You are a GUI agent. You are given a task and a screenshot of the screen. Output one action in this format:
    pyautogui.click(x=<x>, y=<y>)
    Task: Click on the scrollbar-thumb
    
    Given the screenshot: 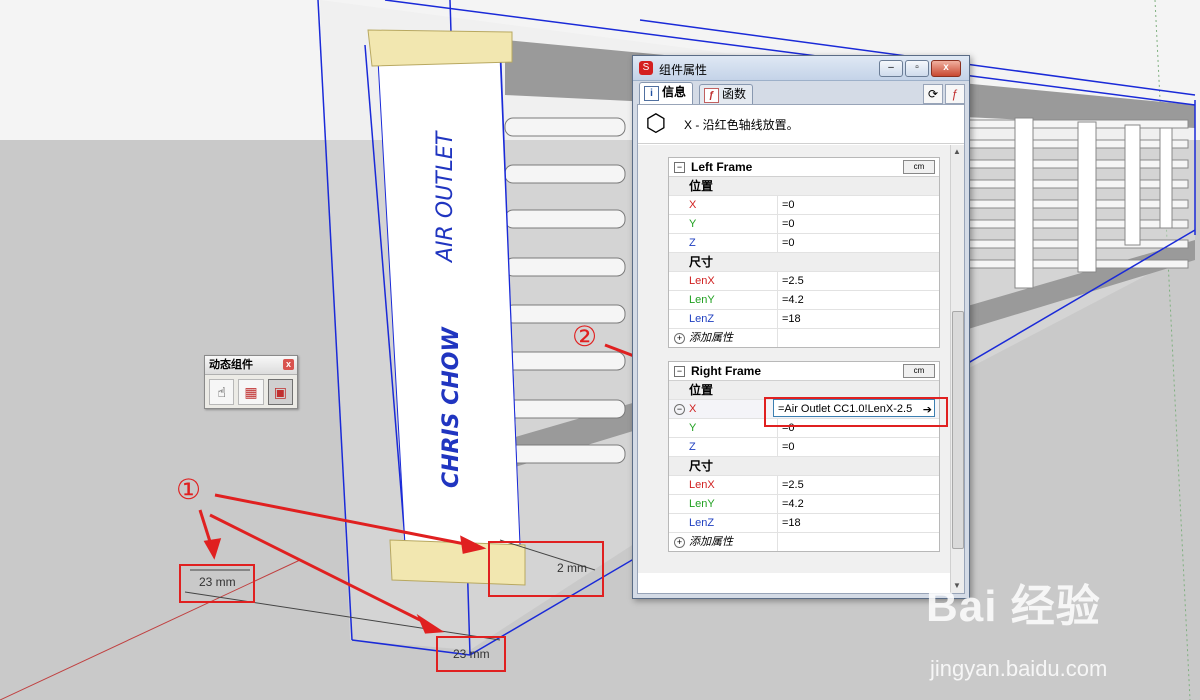 What is the action you would take?
    pyautogui.click(x=958, y=430)
    